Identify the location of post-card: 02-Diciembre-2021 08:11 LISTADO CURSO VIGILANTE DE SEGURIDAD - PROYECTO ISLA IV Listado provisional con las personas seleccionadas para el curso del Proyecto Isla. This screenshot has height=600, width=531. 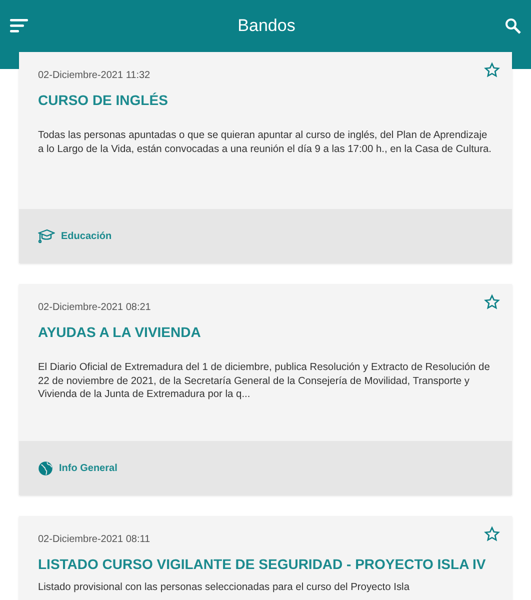
(265, 558).